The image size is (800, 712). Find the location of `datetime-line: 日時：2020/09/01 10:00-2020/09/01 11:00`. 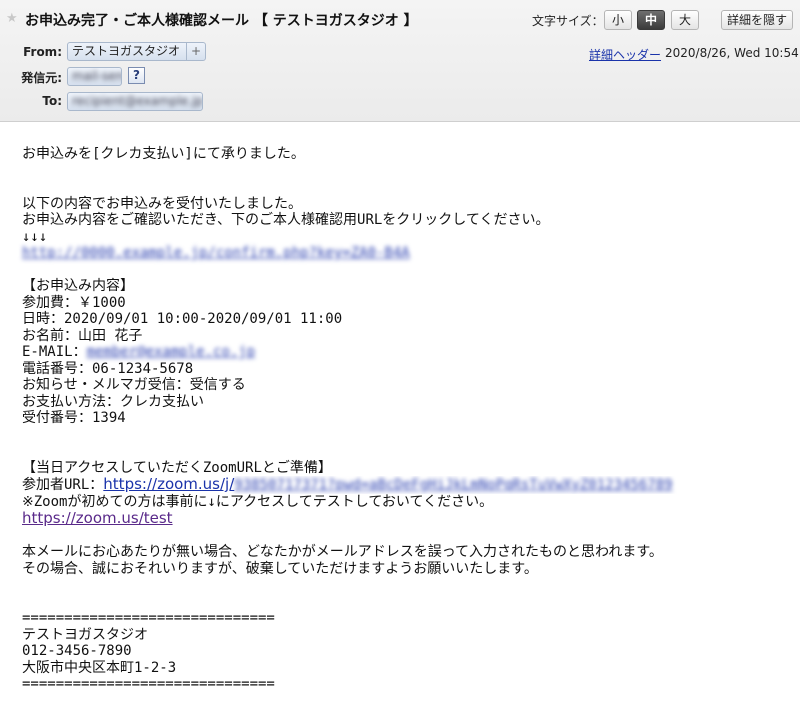

datetime-line: 日時：2020/09/01 10:00-2020/09/01 11:00 is located at coordinates (182, 319).